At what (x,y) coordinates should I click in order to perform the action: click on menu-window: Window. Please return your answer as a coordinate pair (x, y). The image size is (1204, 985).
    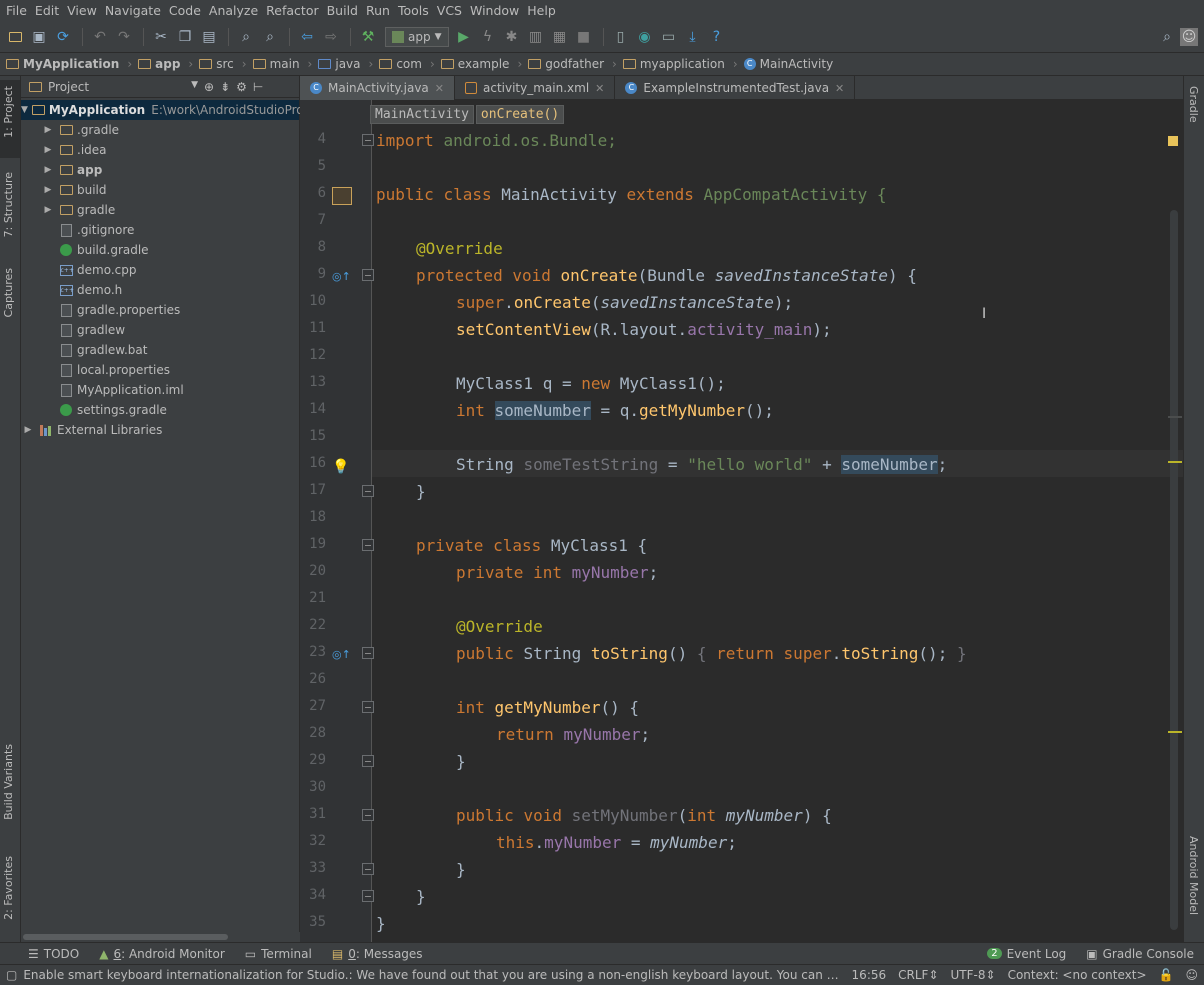
    Looking at the image, I should click on (494, 11).